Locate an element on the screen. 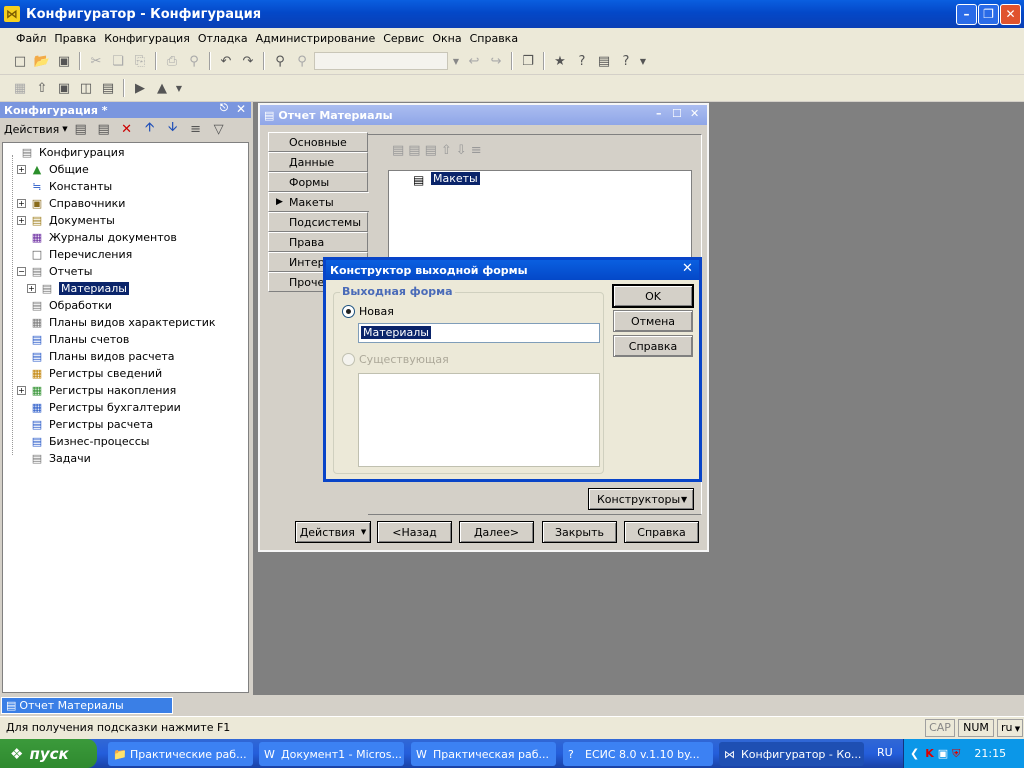  tree-node: ▤ Конфигурация is located at coordinates (66, 152).